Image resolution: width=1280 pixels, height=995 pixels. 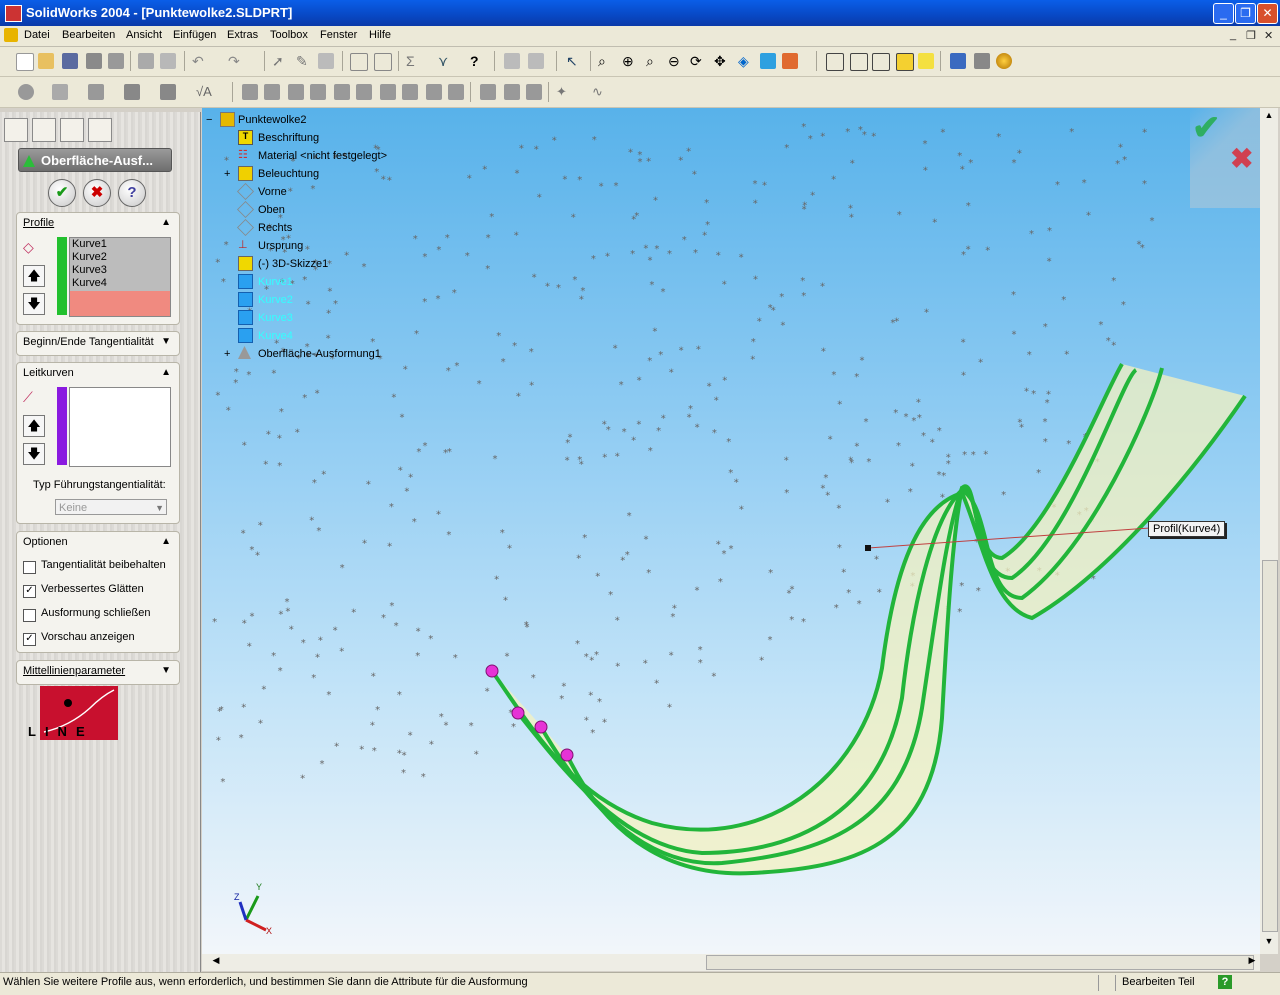 What do you see at coordinates (72, 130) in the screenshot?
I see `tab-configuration-manager` at bounding box center [72, 130].